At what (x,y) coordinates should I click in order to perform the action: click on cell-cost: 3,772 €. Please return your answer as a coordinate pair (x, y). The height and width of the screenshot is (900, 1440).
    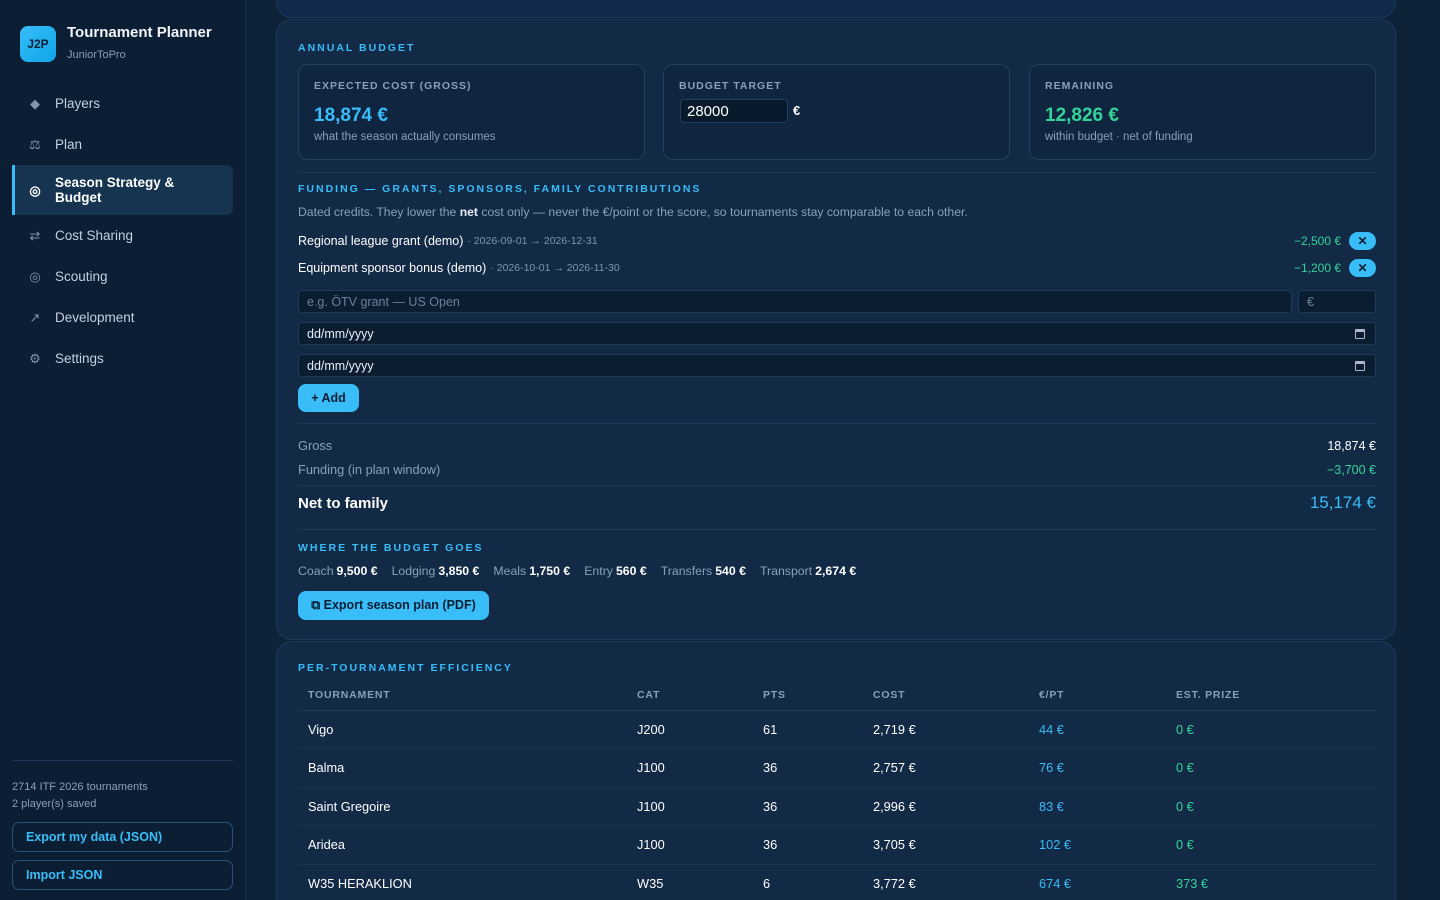
    Looking at the image, I should click on (946, 882).